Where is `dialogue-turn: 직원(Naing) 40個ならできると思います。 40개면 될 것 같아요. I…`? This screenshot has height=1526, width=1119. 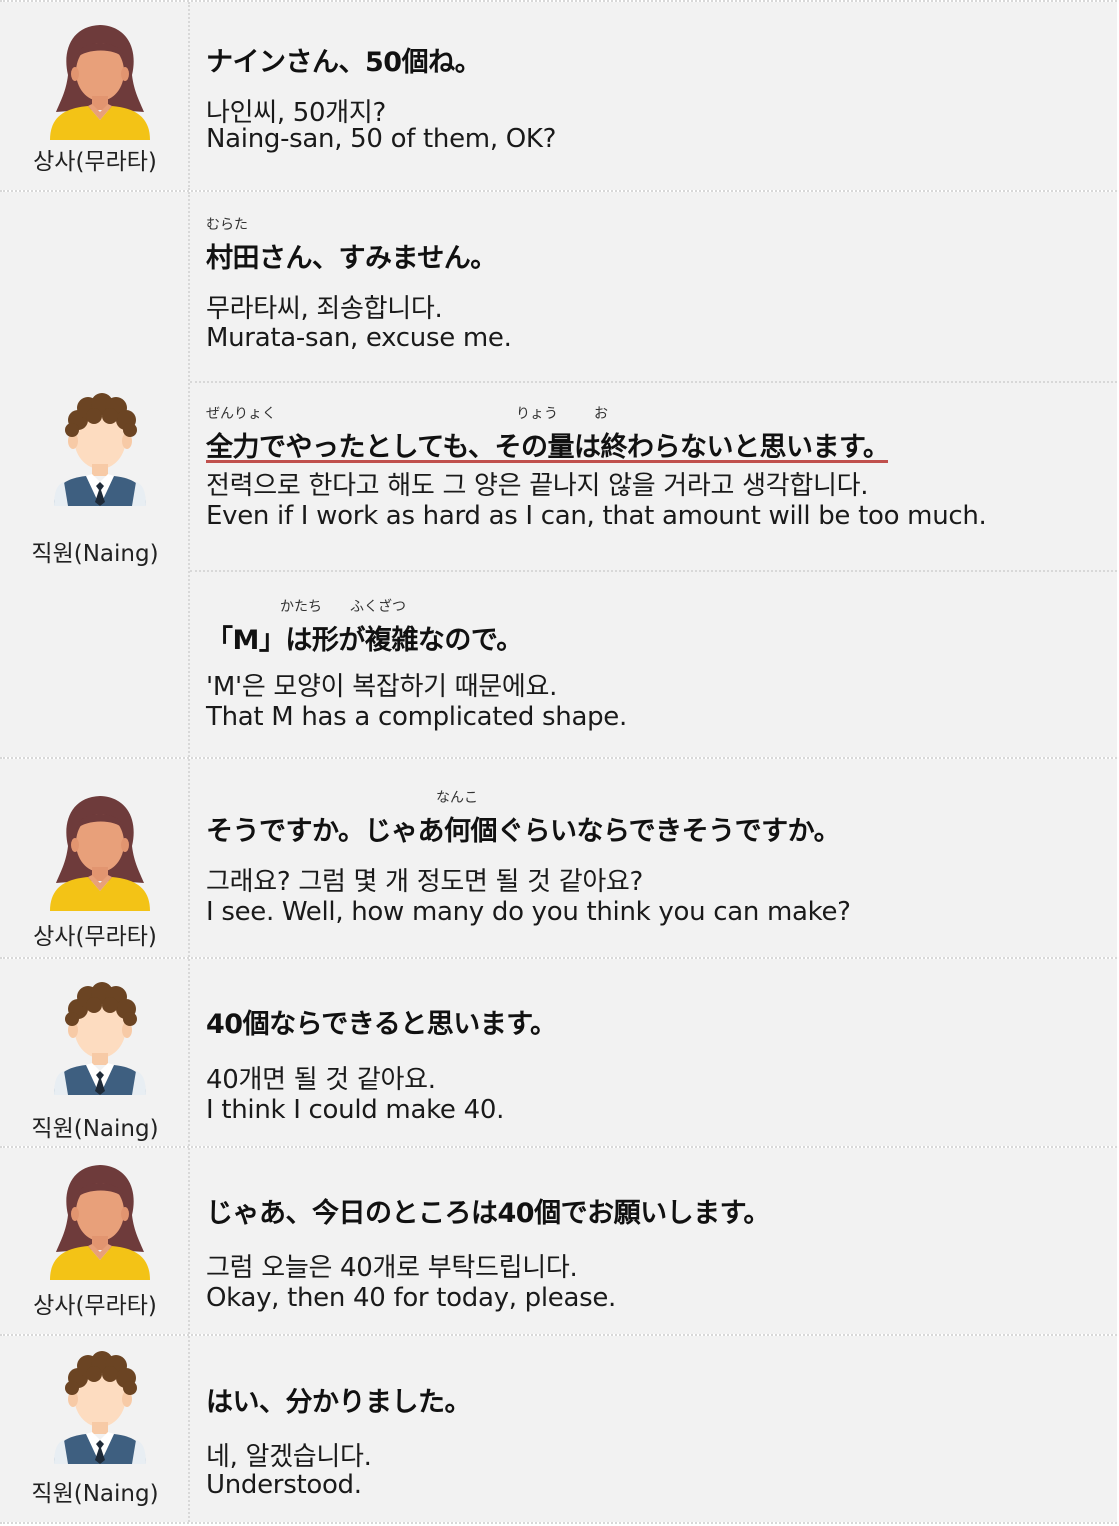 dialogue-turn: 직원(Naing) 40個ならできると思います。 40개면 될 것 같아요. I… is located at coordinates (558, 1051).